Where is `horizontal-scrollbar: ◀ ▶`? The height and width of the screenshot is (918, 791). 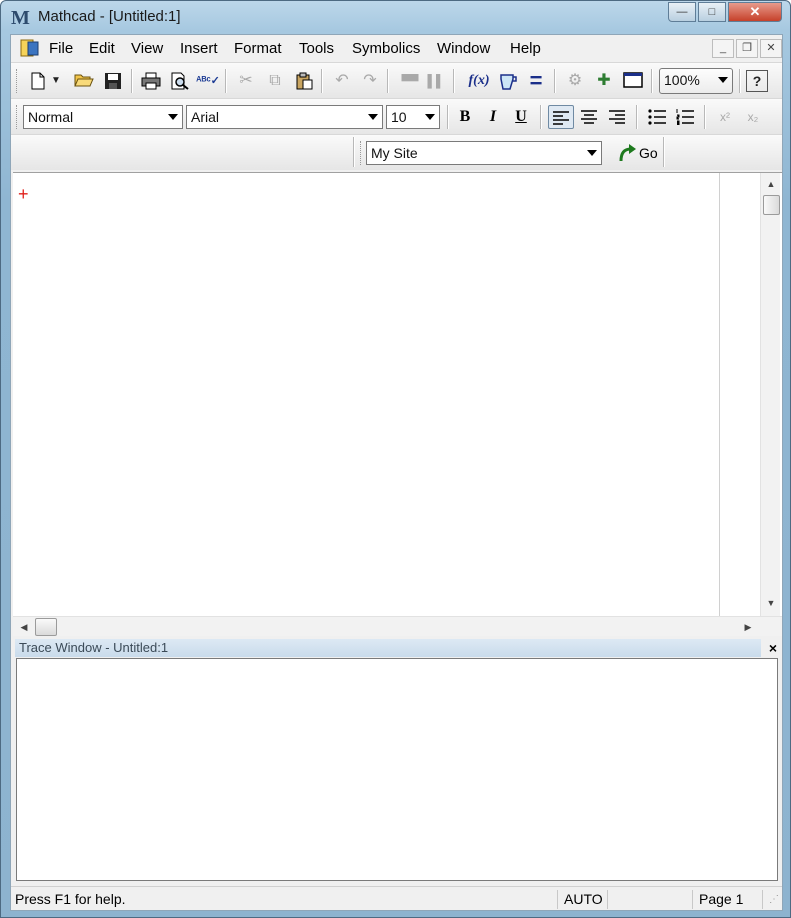 horizontal-scrollbar: ◀ ▶ is located at coordinates (397, 626).